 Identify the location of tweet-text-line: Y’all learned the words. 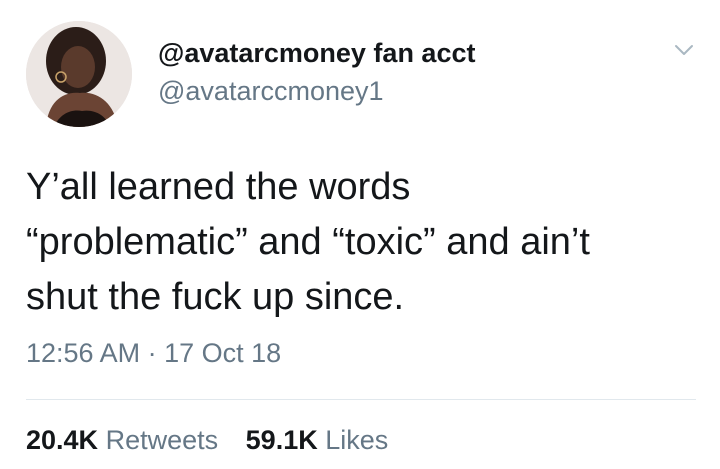
(218, 187).